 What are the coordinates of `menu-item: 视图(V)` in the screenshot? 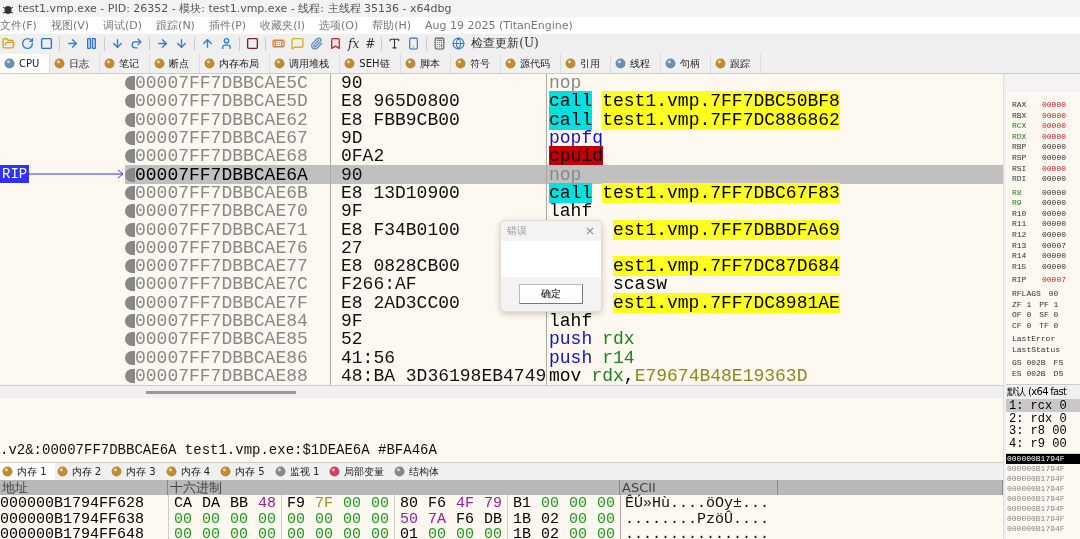 It's located at (70, 25).